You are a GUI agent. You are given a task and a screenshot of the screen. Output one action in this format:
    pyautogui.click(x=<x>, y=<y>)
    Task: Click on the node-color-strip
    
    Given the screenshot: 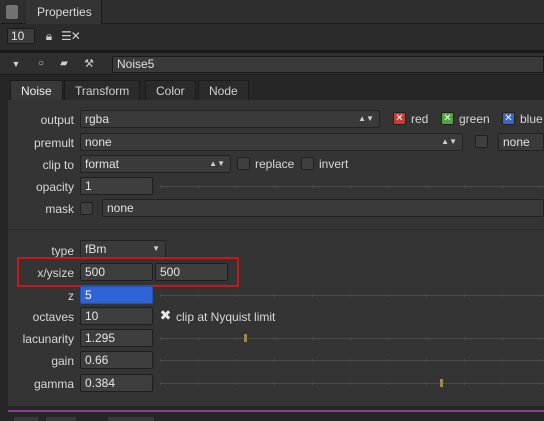 What is the action you would take?
    pyautogui.click(x=276, y=411)
    